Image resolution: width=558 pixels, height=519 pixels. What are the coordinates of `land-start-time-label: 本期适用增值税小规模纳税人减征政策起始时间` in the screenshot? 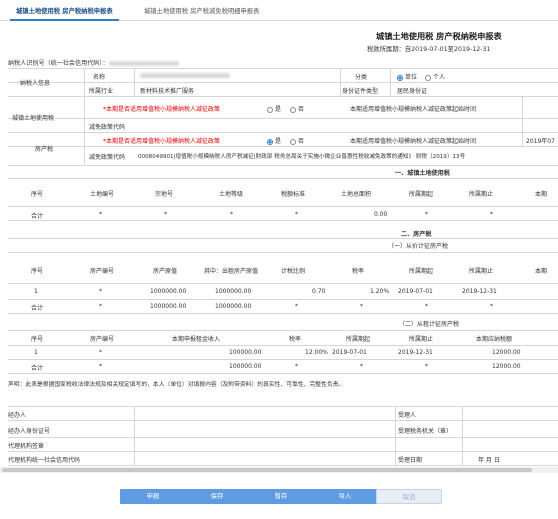 It's located at (413, 109).